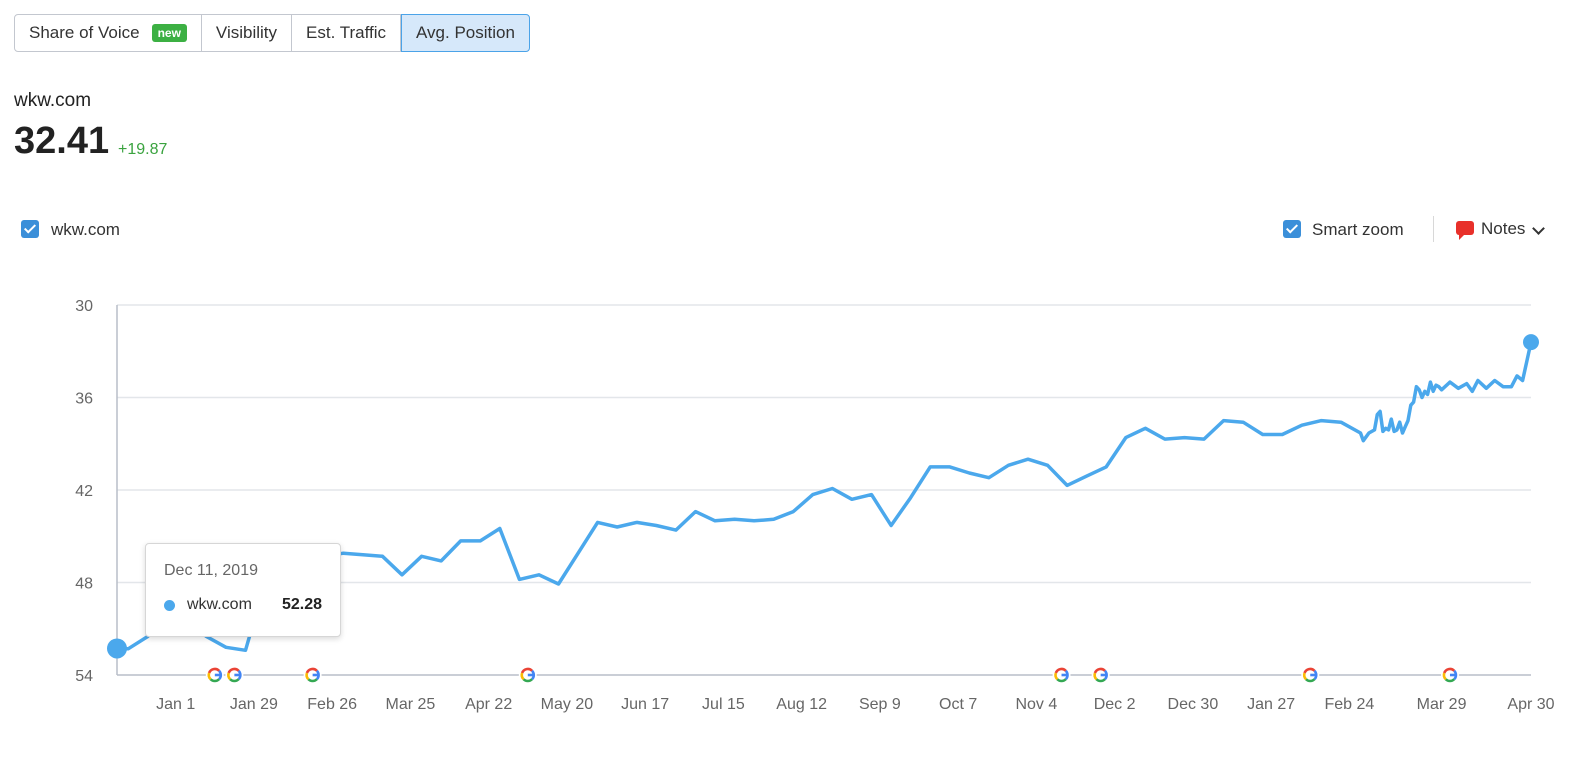 The width and height of the screenshot is (1580, 760). Describe the element at coordinates (801, 704) in the screenshot. I see `x-tick-label: Aug 12` at that location.